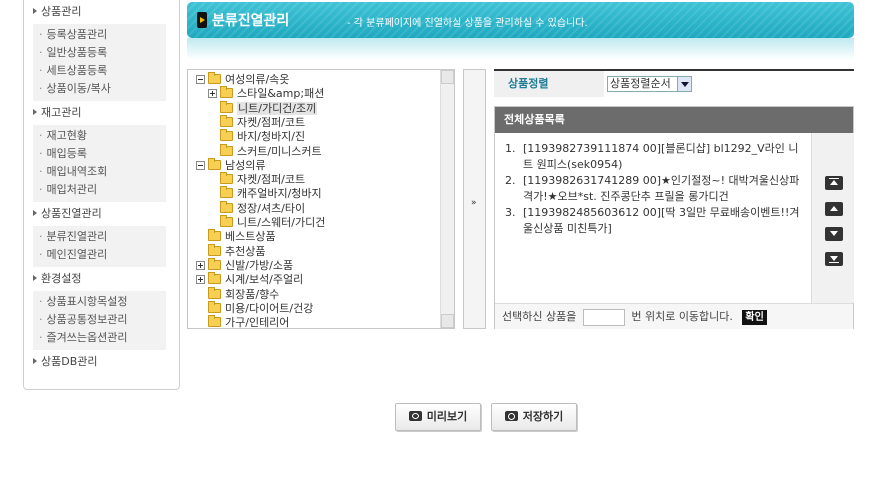 This screenshot has height=486, width=885. I want to click on save-button: 저장하기, so click(534, 417).